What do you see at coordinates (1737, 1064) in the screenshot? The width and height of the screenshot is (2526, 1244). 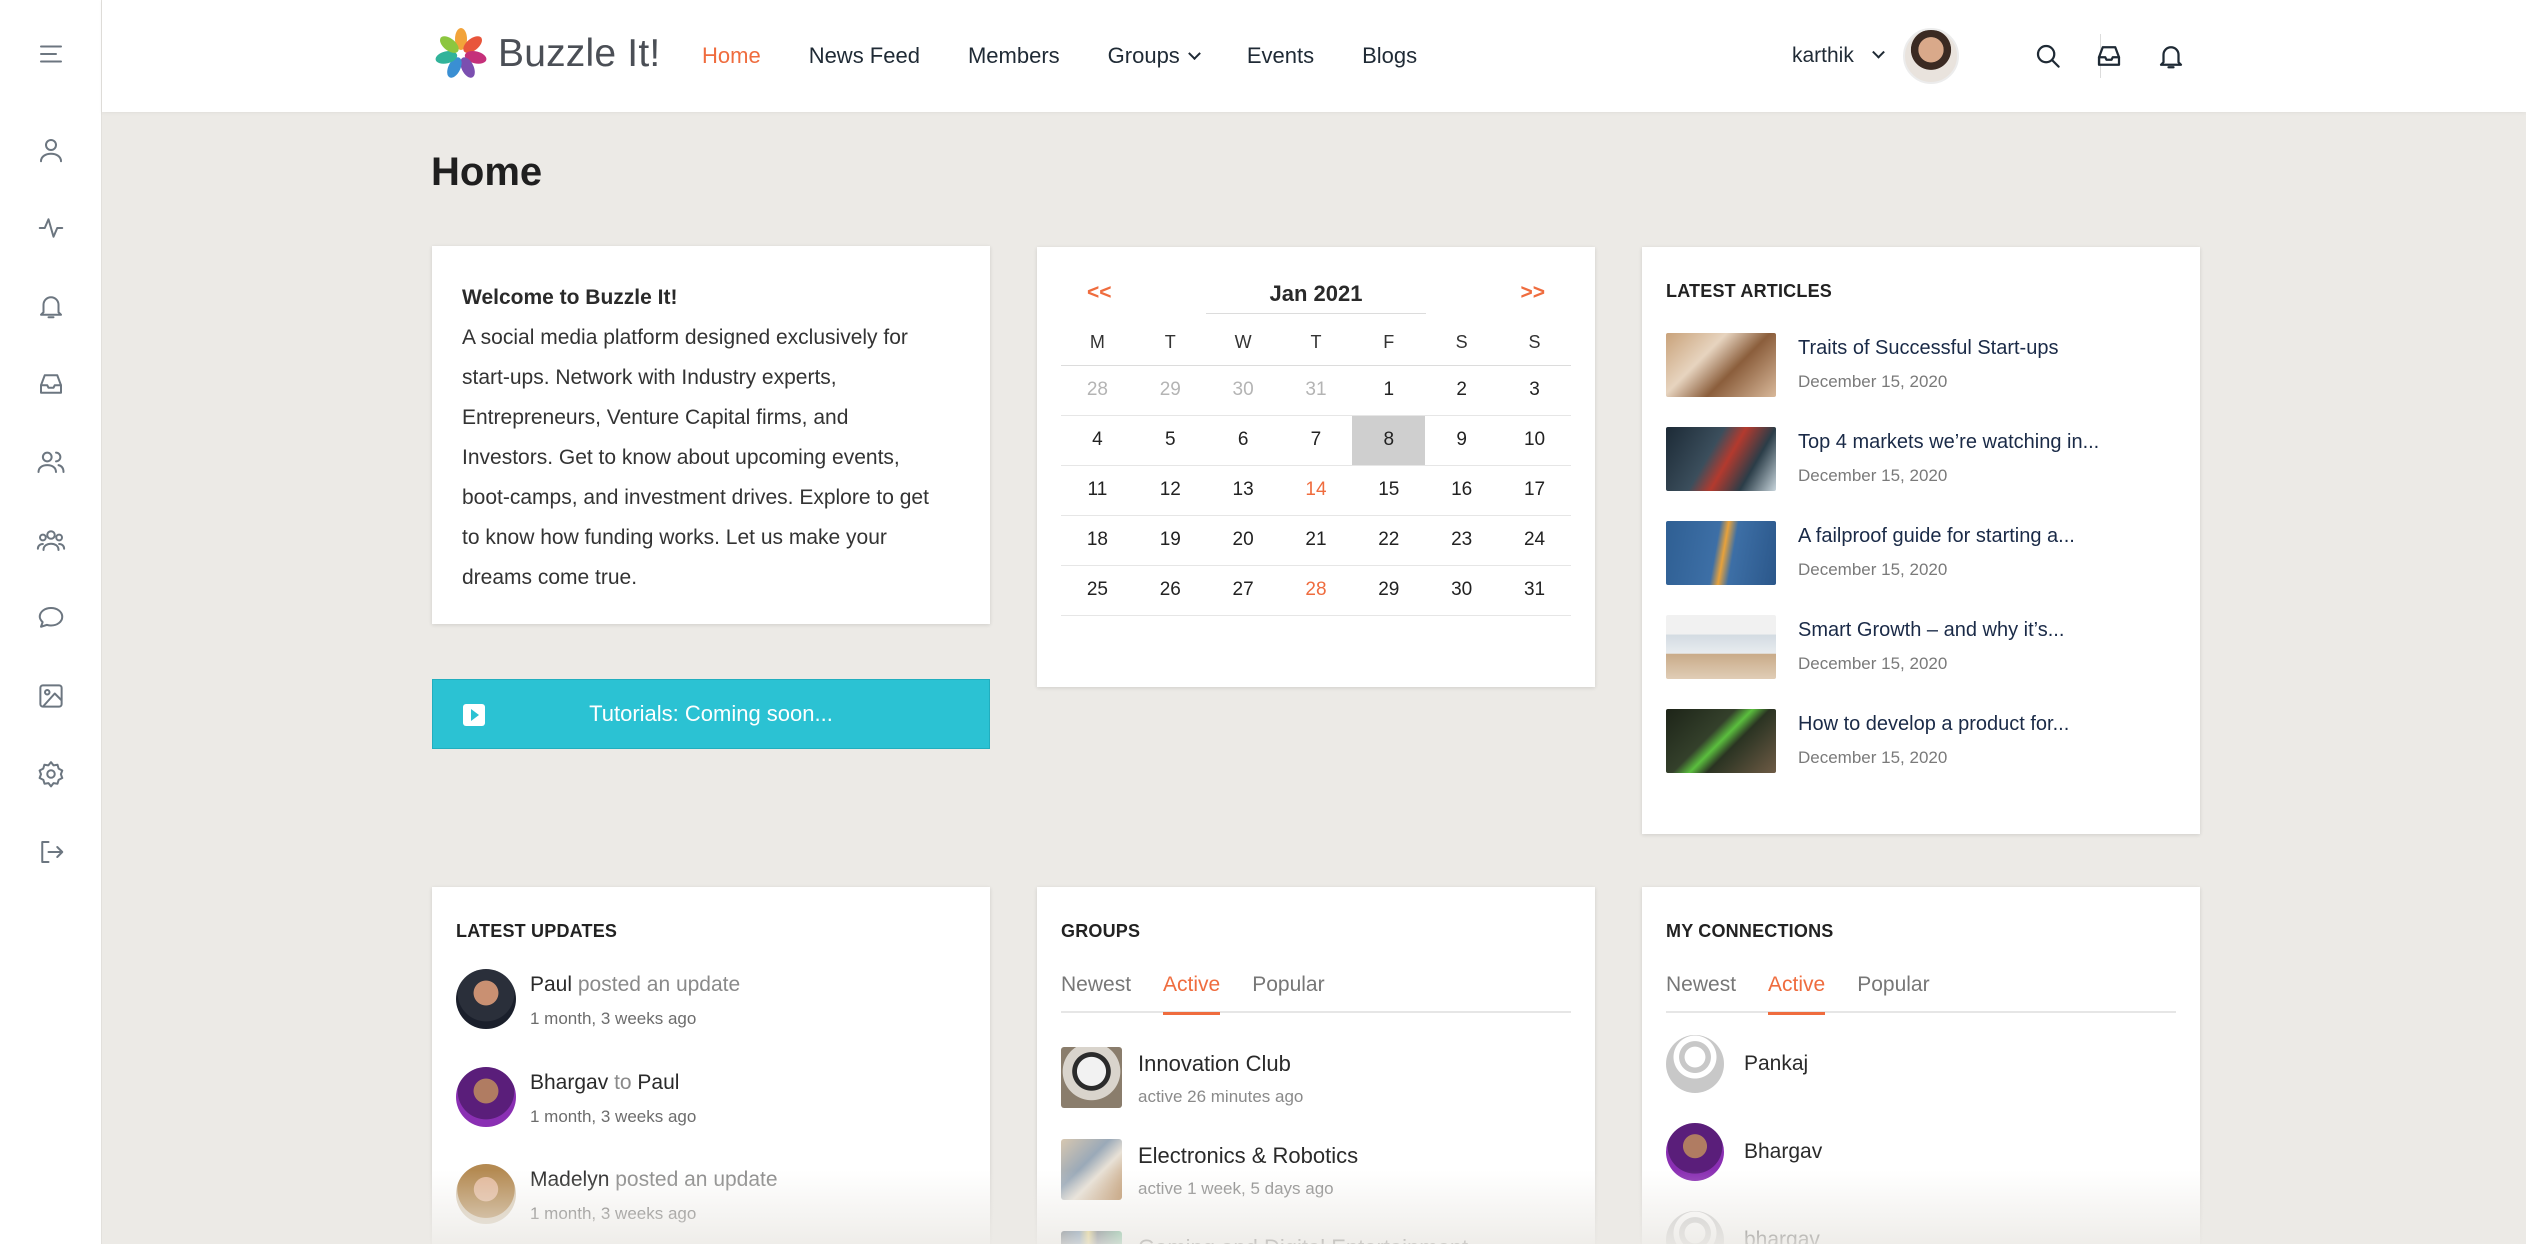 I see `connection-item: Pankaj` at bounding box center [1737, 1064].